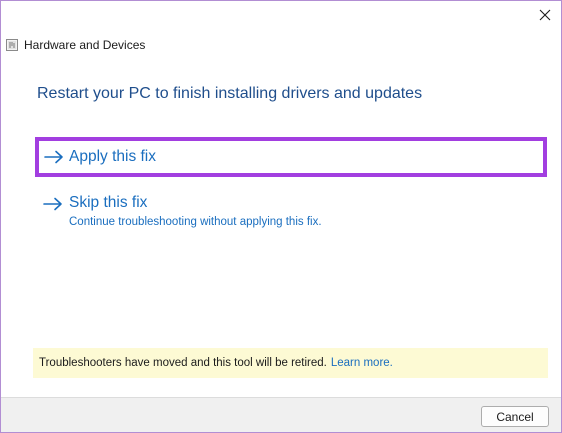  I want to click on troubleshooter-icon, so click(12, 45).